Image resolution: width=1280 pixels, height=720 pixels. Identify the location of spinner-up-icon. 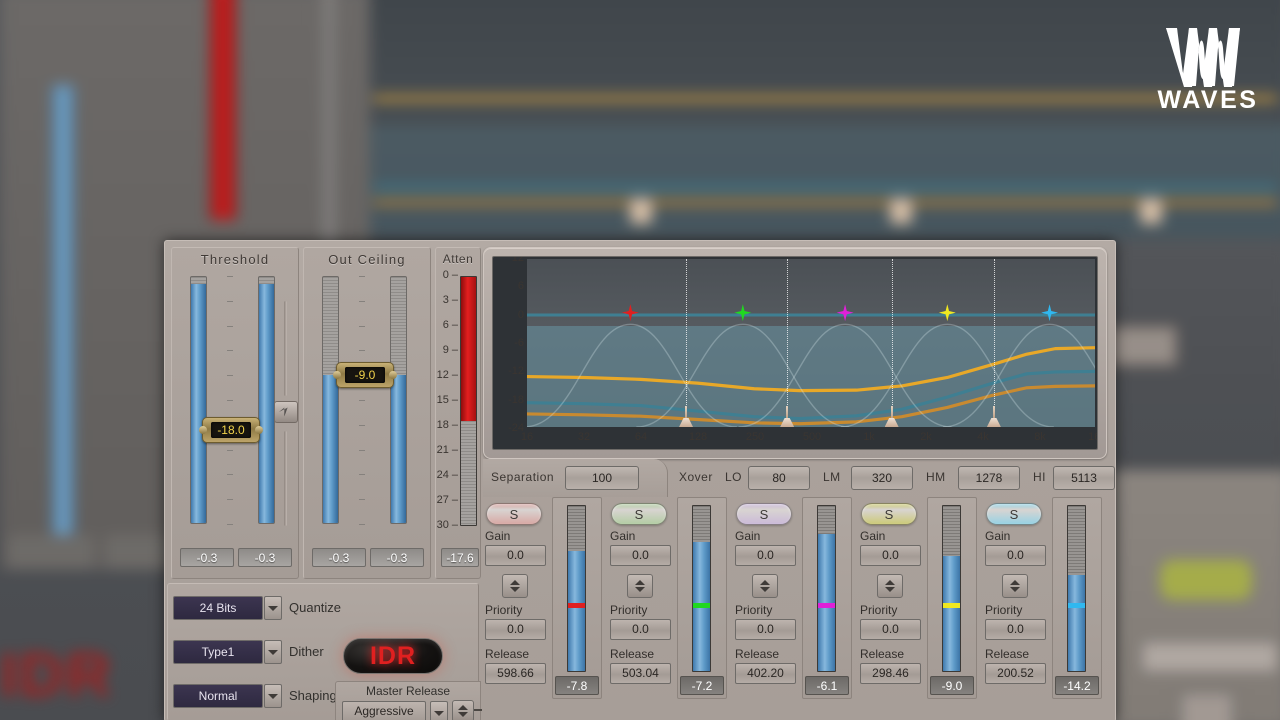
(1015, 582).